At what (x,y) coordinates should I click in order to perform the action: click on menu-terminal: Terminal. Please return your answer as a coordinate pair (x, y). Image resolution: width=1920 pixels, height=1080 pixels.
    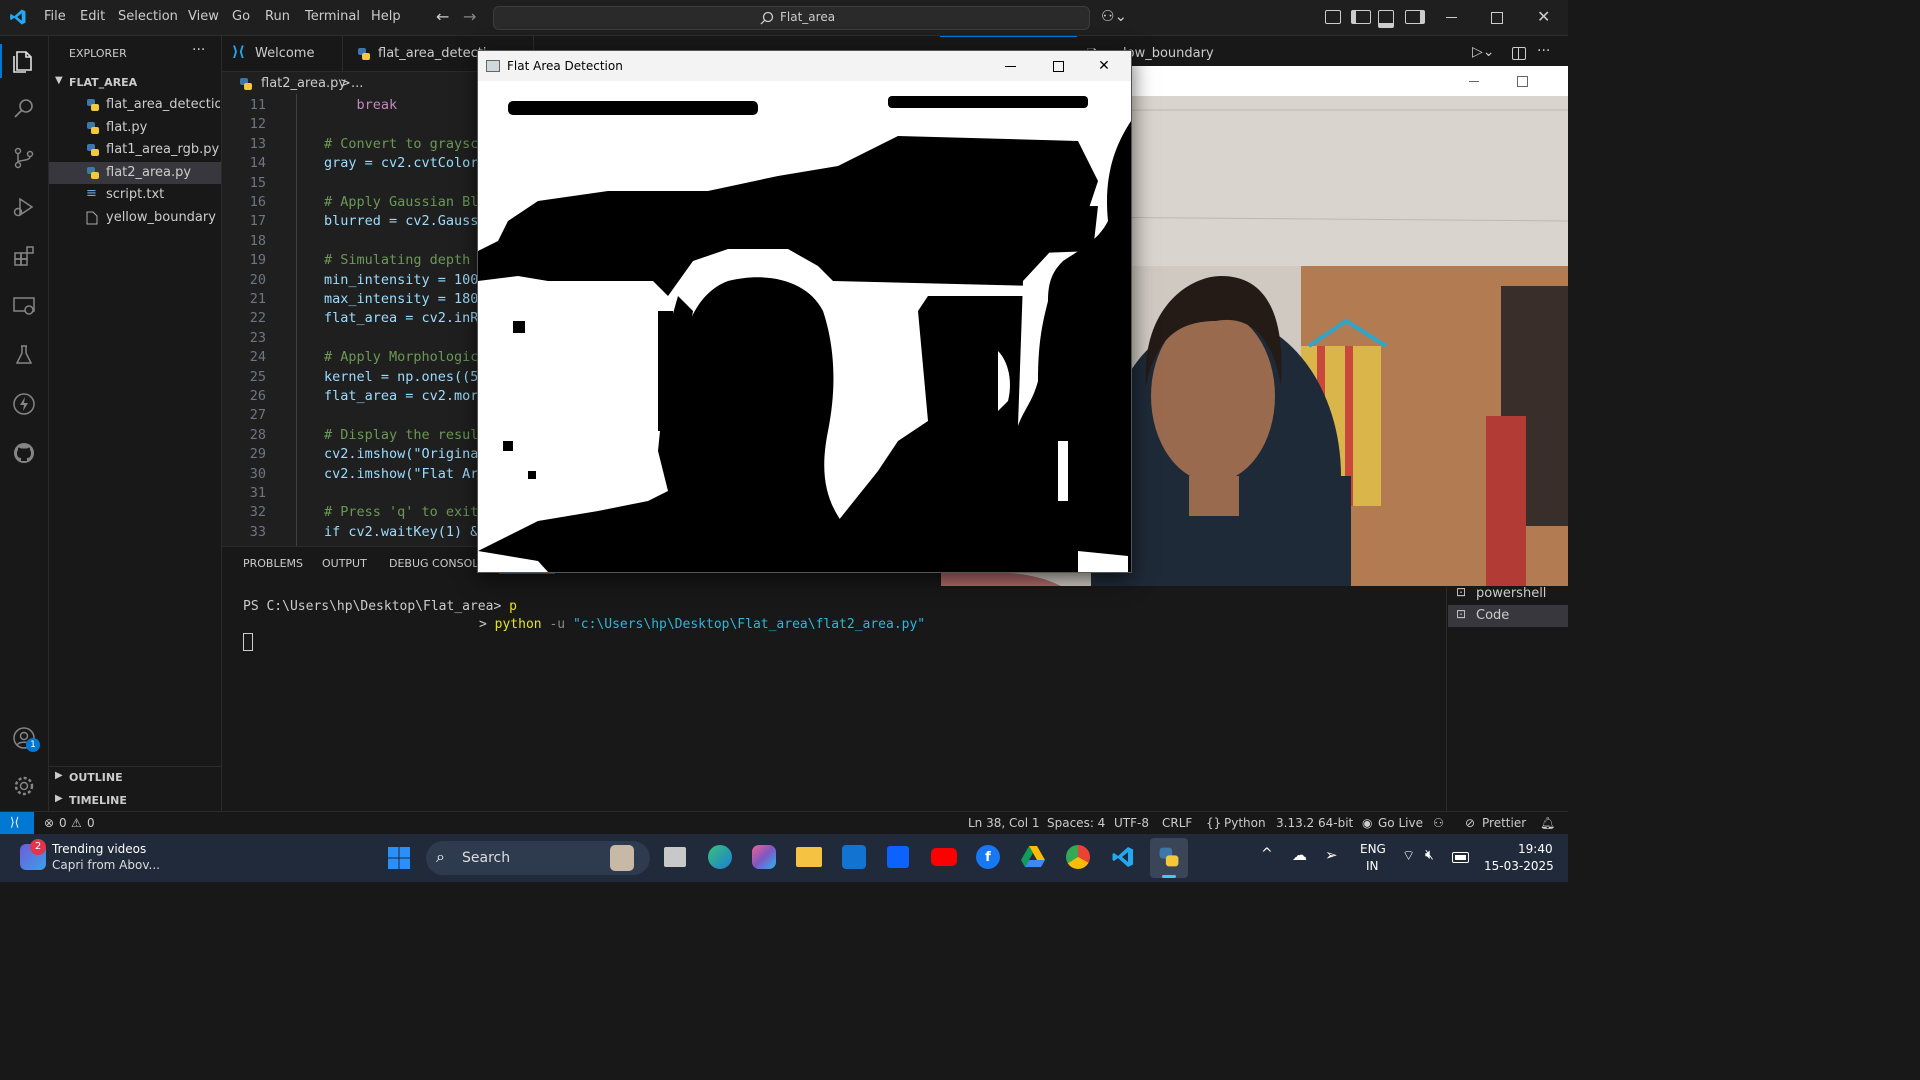
    Looking at the image, I should click on (332, 16).